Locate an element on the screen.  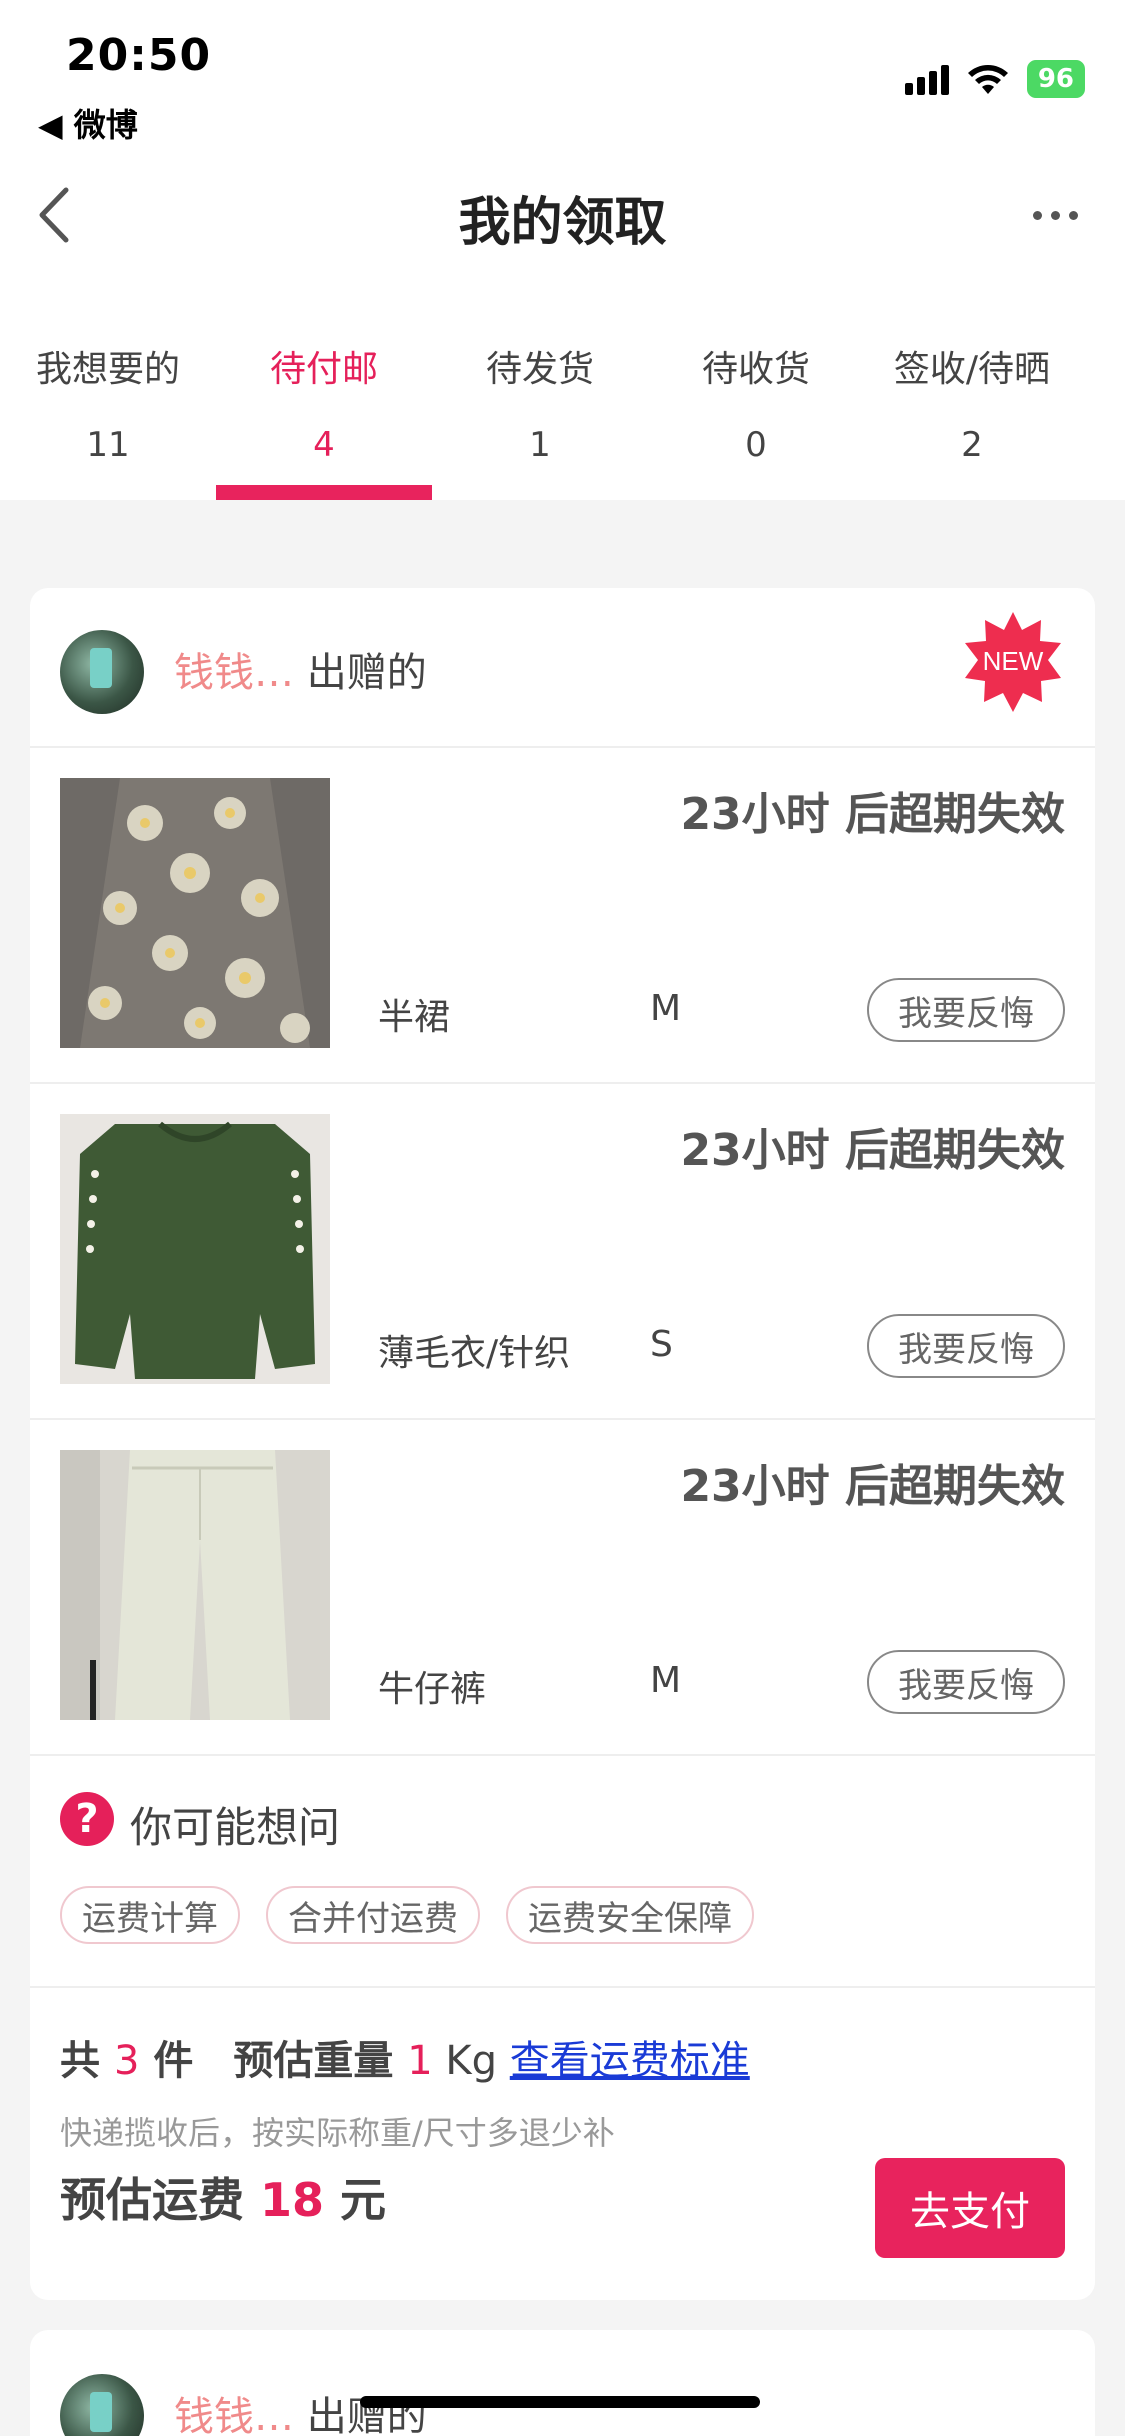
tab-count: 0 is located at coordinates (756, 445).